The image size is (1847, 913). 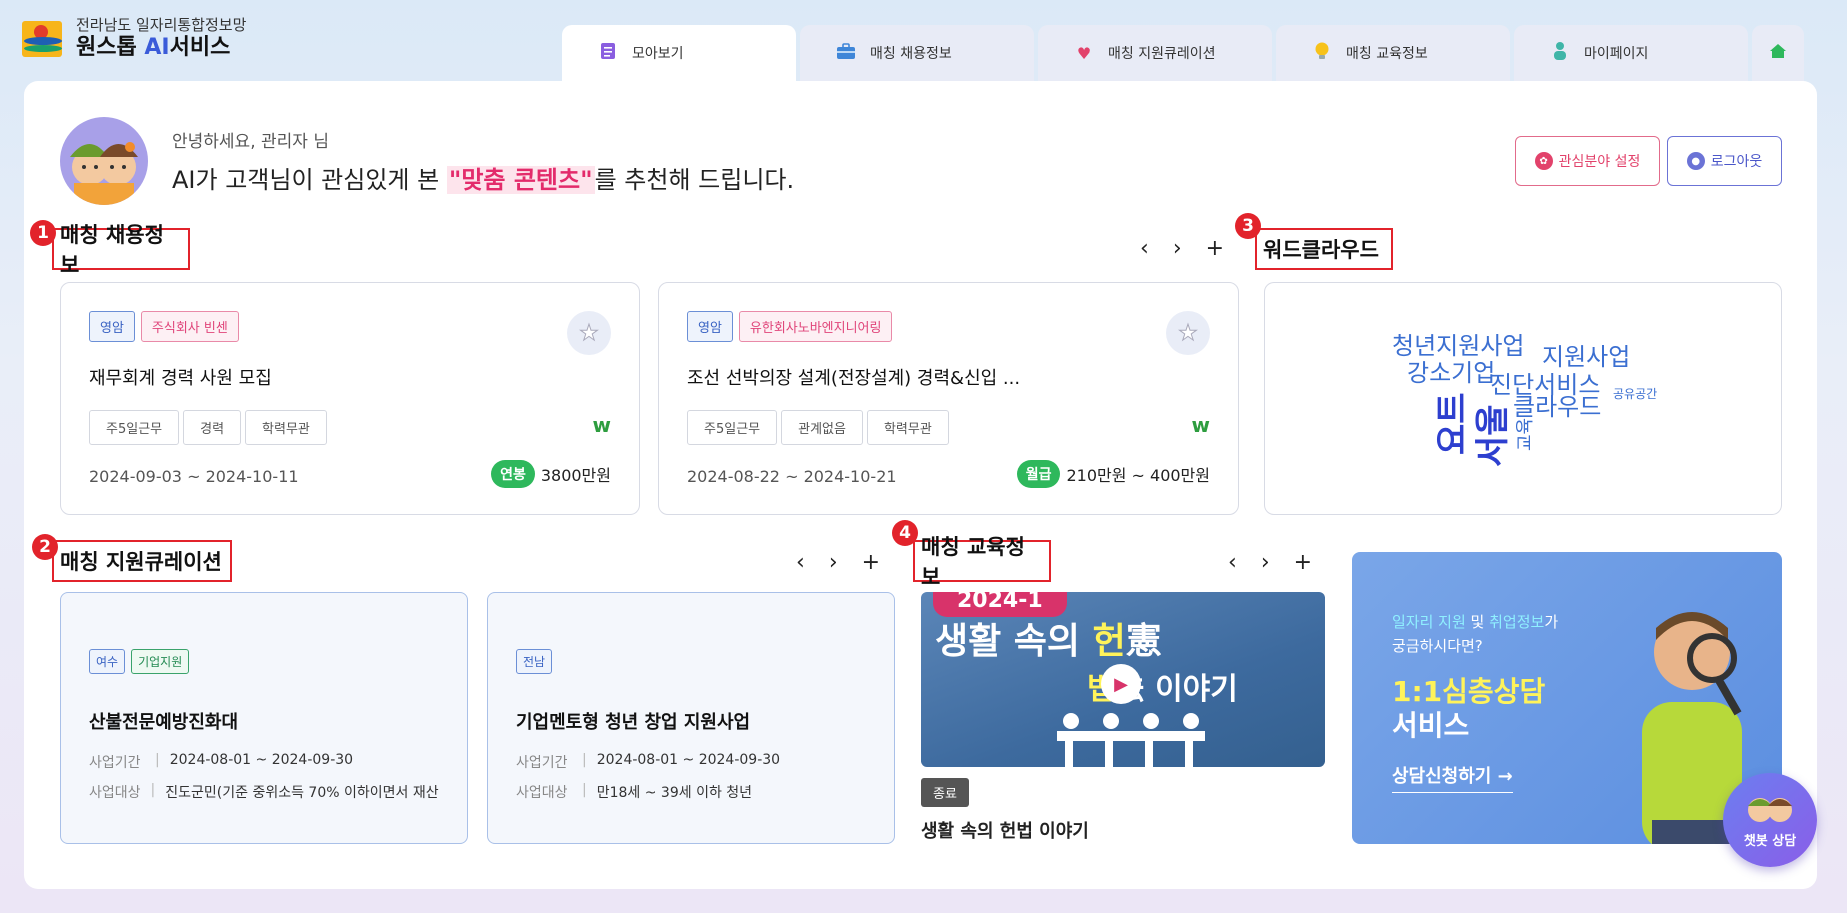 I want to click on job-title: 재무회계 경력 사원 모집, so click(x=180, y=378).